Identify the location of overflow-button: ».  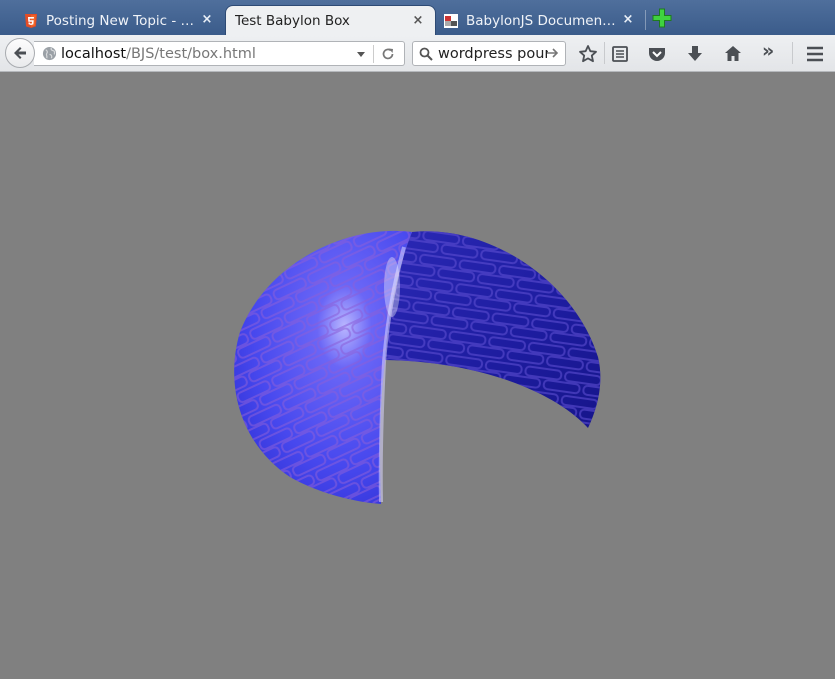
(772, 51).